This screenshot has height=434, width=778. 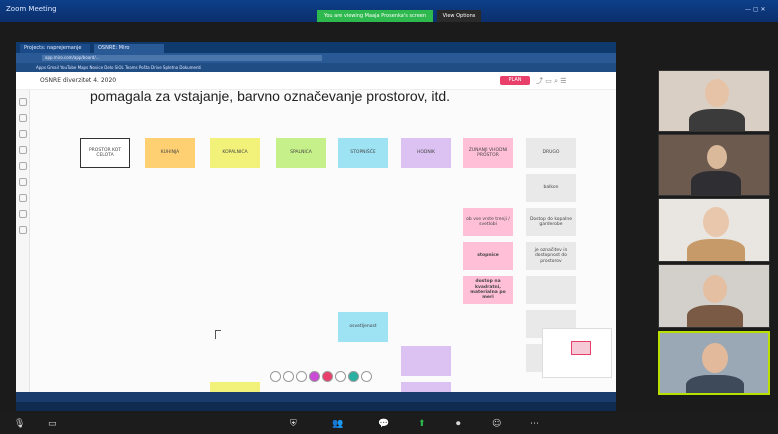 I want to click on browser-tab: Projects: naprejemanje, so click(x=55, y=48).